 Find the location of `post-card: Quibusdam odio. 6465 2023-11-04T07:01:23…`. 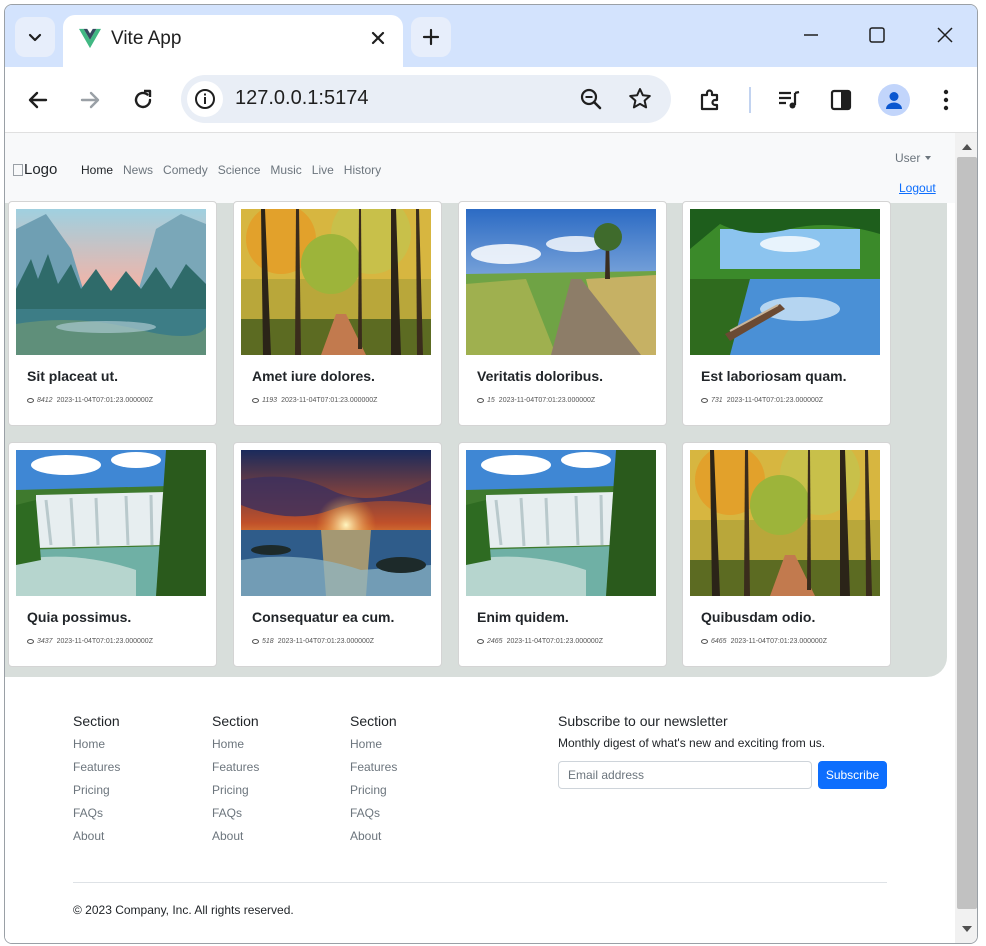

post-card: Quibusdam odio. 6465 2023-11-04T07:01:23… is located at coordinates (786, 554).